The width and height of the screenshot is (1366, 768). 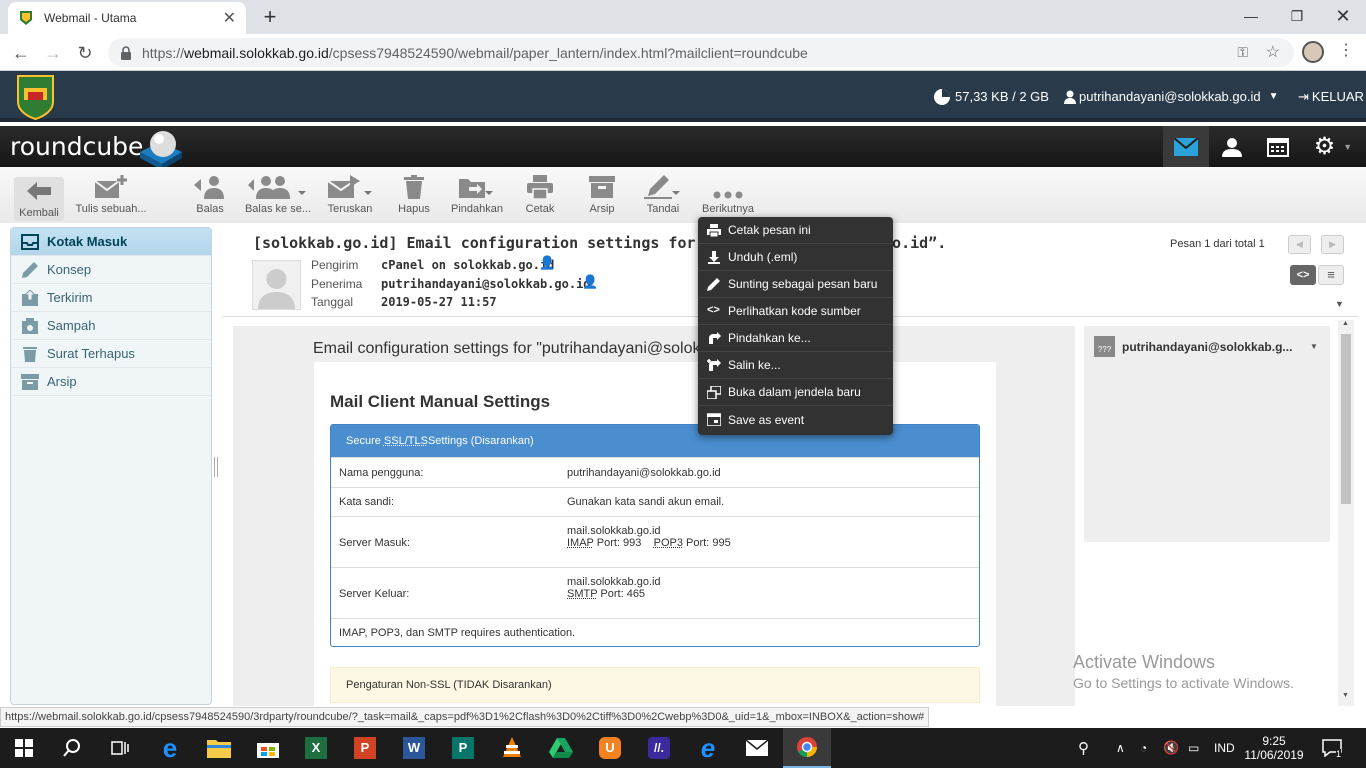 I want to click on logout-button: ⇥ KELUAR, so click(x=1331, y=96).